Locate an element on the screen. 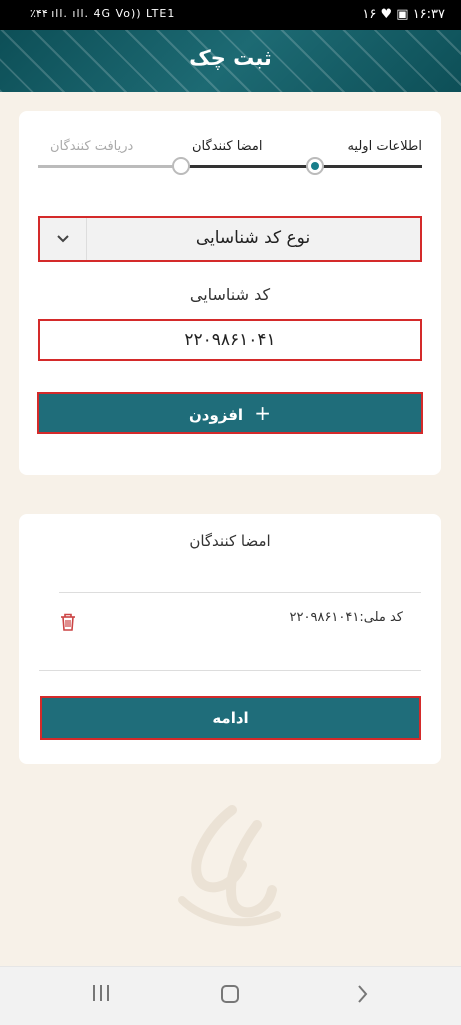  status-bar: ٪۴۴ ıll. ıll. 4G Vo)) LTE1 ۱۶ ♥ ▣ ۱۶:۳۷ is located at coordinates (230, 15).